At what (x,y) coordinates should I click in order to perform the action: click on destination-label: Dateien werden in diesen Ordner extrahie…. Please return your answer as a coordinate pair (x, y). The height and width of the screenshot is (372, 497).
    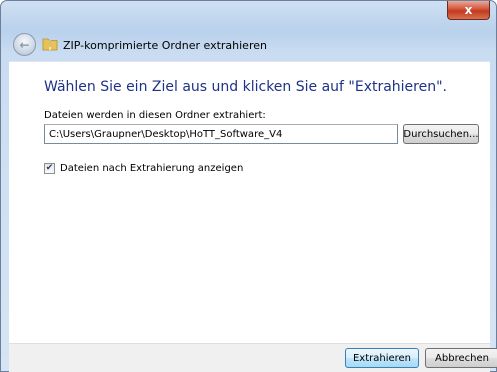
    Looking at the image, I should click on (155, 115).